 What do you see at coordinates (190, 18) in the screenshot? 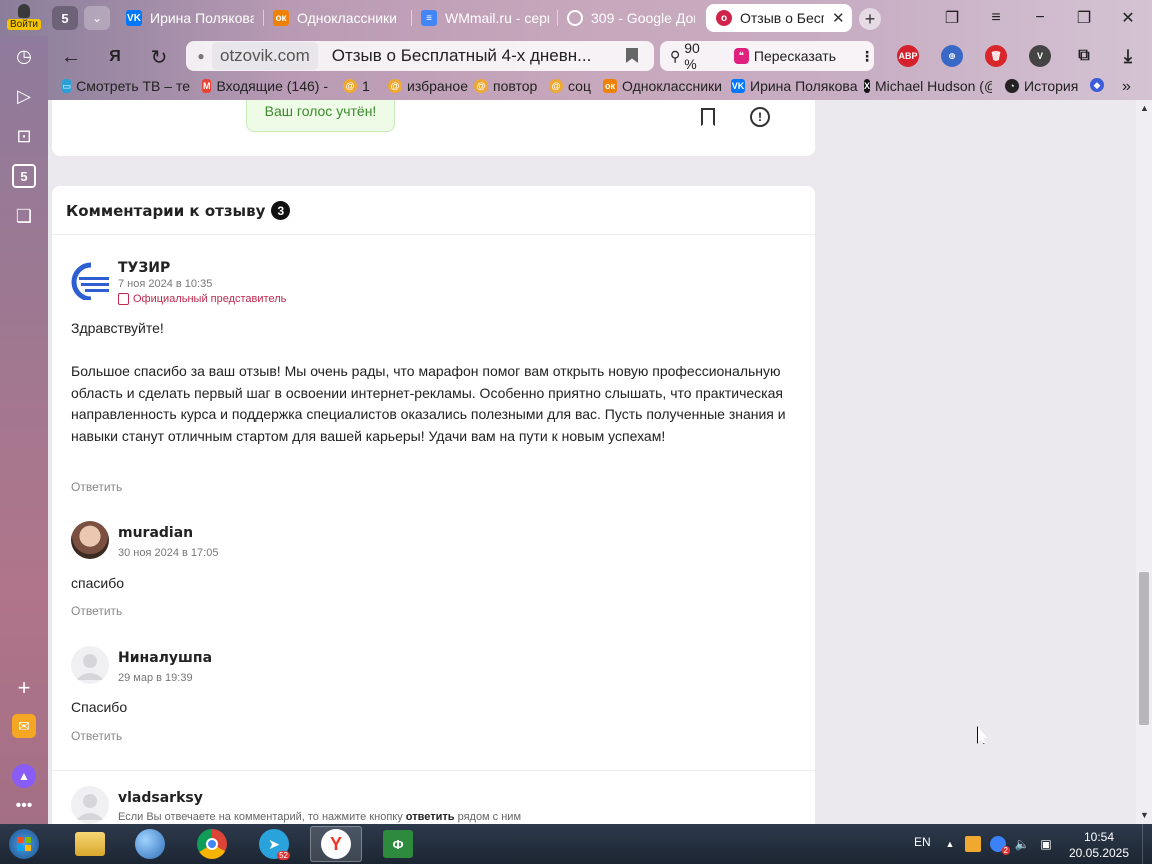
I see `tab-vk: VK Ирина Полякова` at bounding box center [190, 18].